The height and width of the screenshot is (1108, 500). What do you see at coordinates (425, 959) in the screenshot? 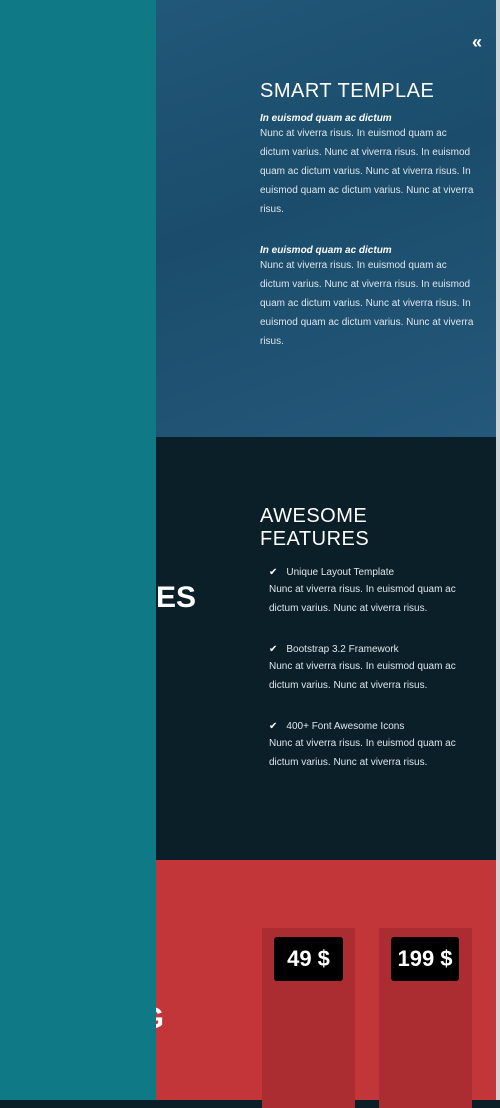
I see `price-badge: 199 $` at bounding box center [425, 959].